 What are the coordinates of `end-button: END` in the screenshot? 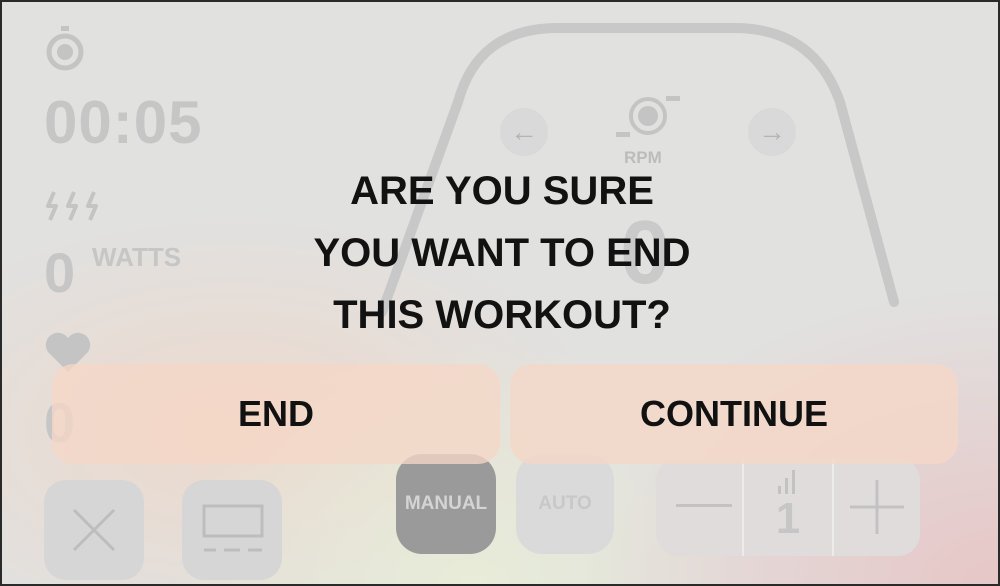 It's located at (276, 414).